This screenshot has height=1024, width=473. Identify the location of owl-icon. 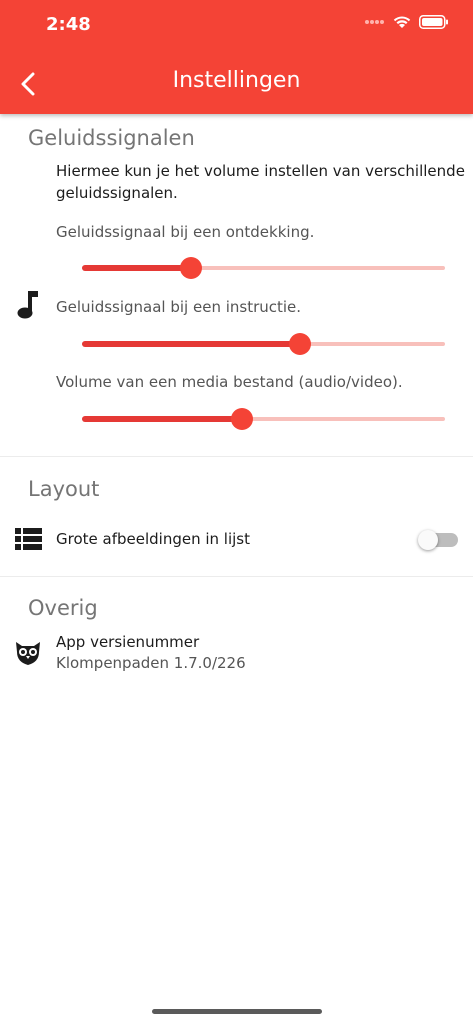
(28, 653).